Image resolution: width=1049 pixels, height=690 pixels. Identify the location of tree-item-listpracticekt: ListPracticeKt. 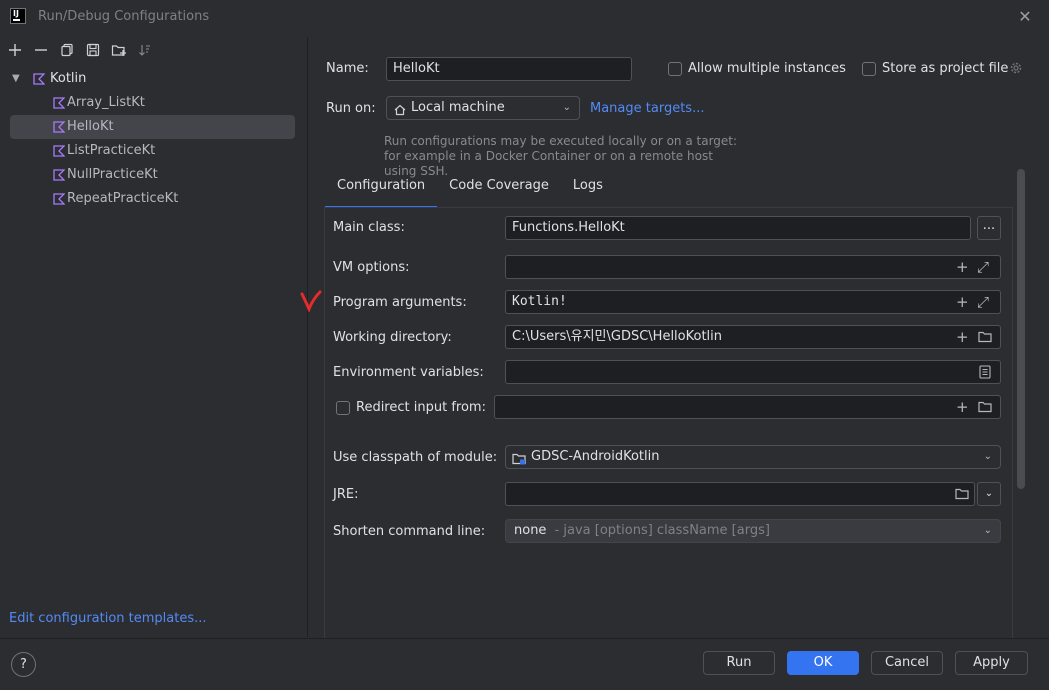
(153, 151).